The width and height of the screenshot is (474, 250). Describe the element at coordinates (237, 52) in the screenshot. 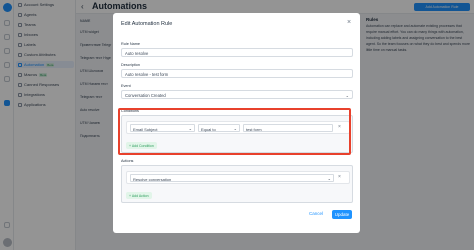

I see `rule-name-input: Auto resolve` at that location.